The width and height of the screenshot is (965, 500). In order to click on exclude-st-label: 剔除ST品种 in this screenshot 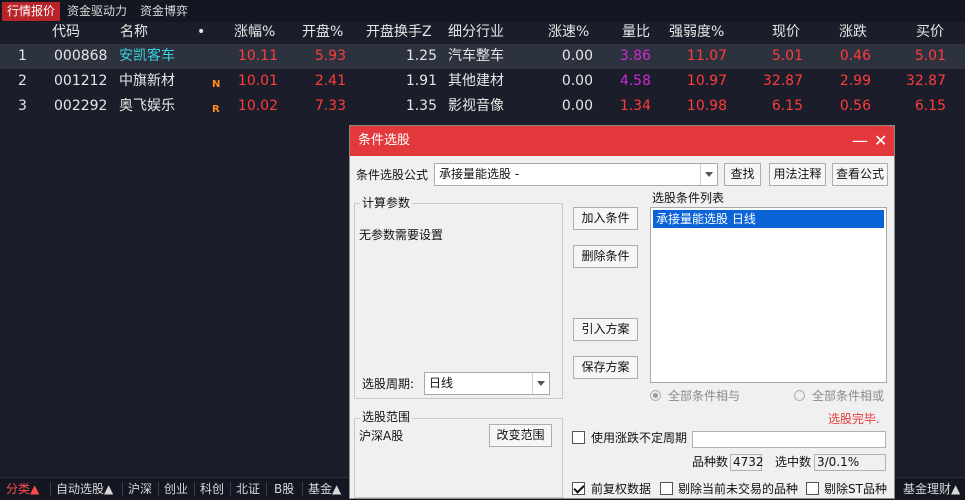, I will do `click(855, 489)`.